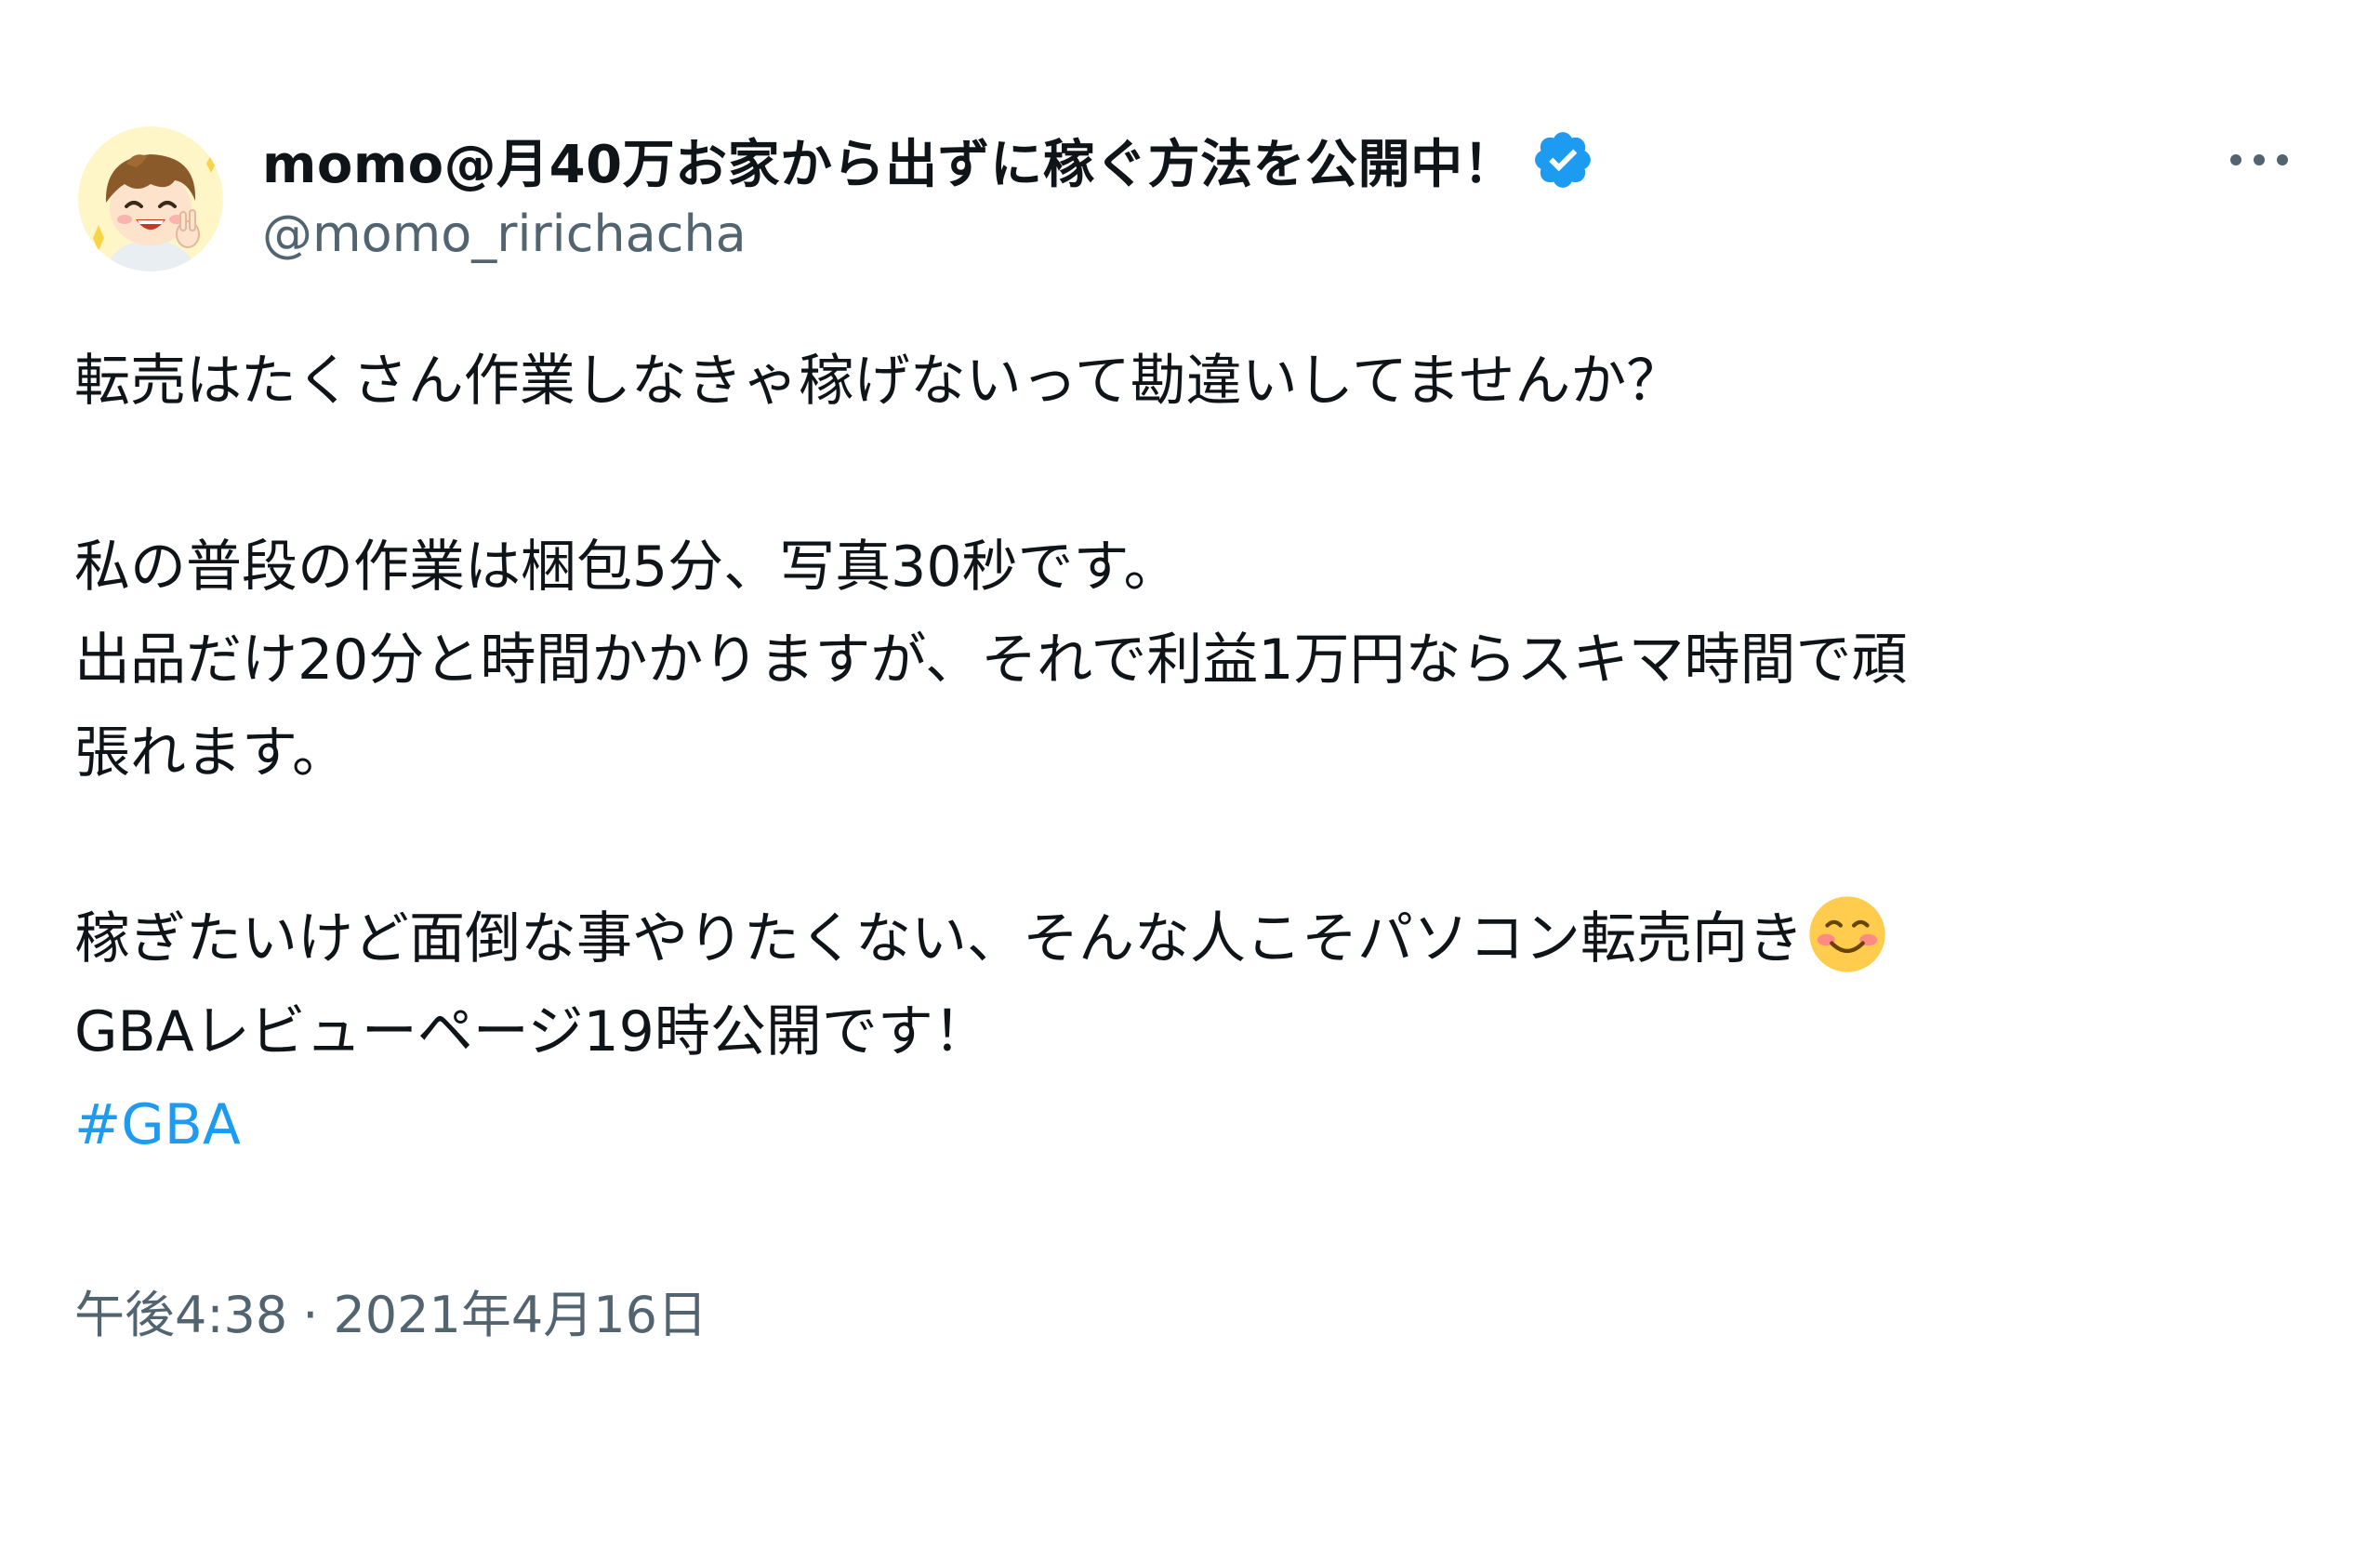 This screenshot has height=1546, width=2380. What do you see at coordinates (991, 660) in the screenshot?
I see `tweet-text-line: 出品だけ20分と時間かかりますが、それで利益1万円ならスキマ時間で頑` at bounding box center [991, 660].